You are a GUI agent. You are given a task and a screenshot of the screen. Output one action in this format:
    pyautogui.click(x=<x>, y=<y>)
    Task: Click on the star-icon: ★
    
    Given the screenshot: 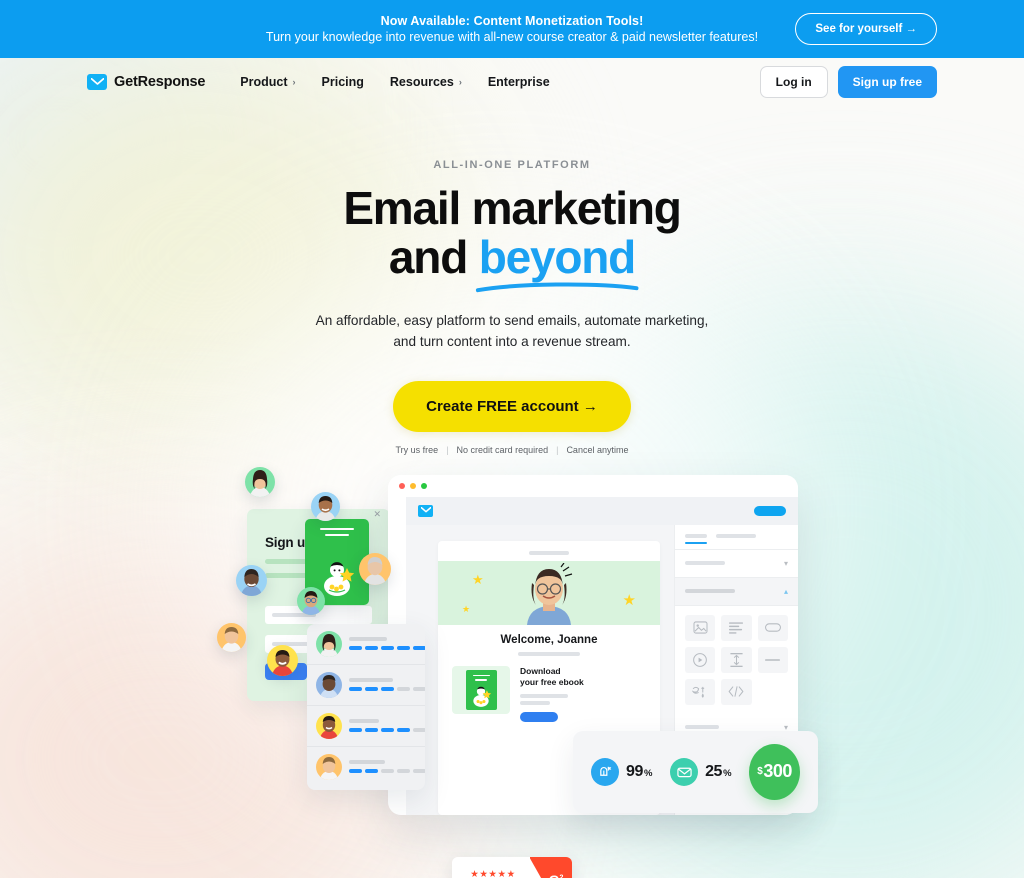 What is the action you would take?
    pyautogui.click(x=629, y=600)
    